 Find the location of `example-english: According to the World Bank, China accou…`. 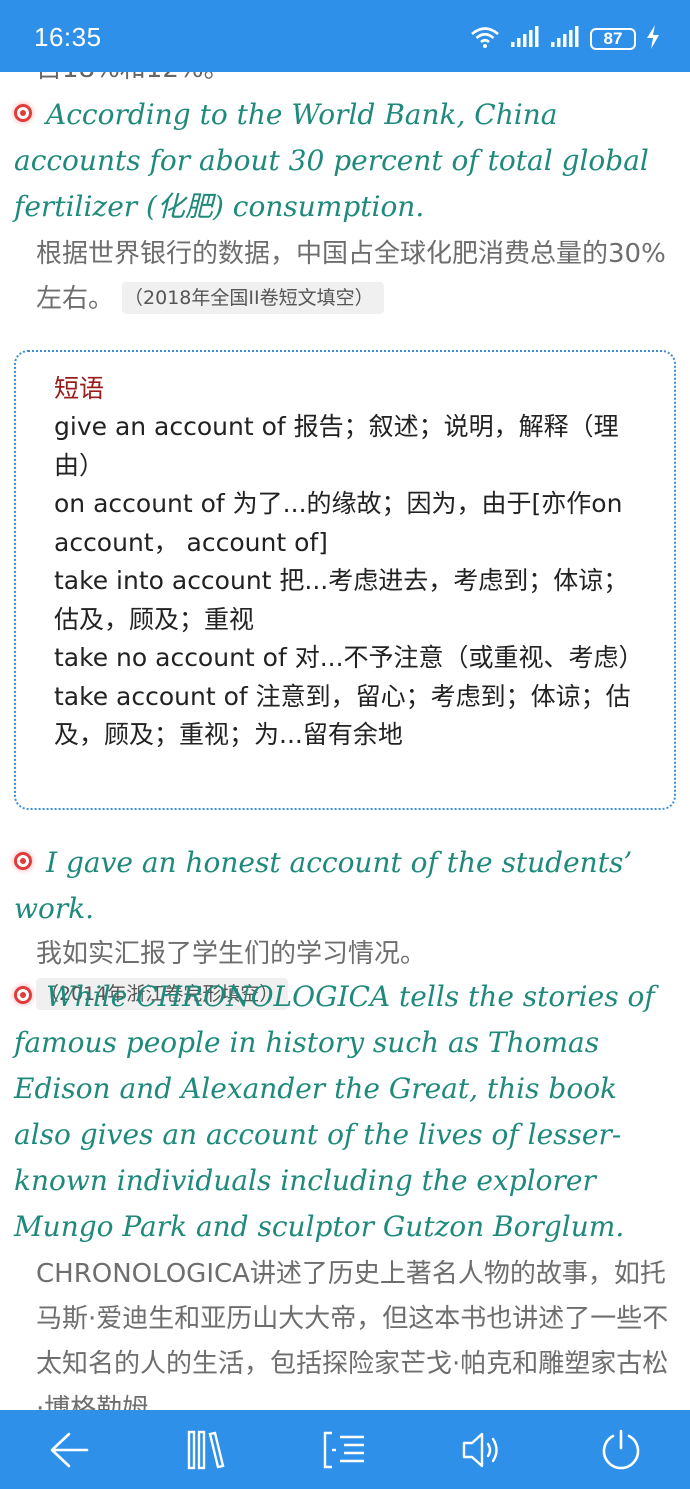

example-english: According to the World Bank, China accou… is located at coordinates (331, 160).